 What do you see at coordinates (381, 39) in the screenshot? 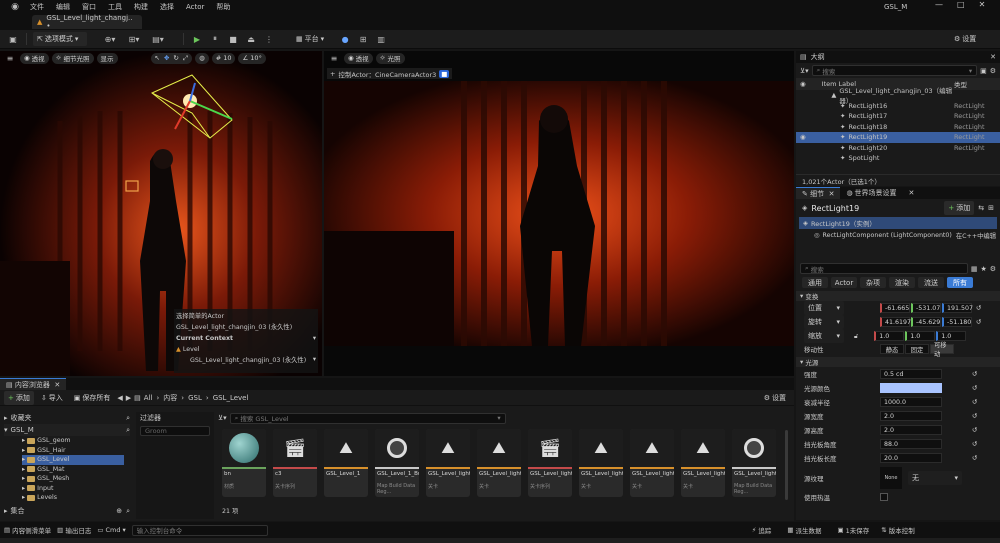
I see `tools-icon: ▥` at bounding box center [381, 39].